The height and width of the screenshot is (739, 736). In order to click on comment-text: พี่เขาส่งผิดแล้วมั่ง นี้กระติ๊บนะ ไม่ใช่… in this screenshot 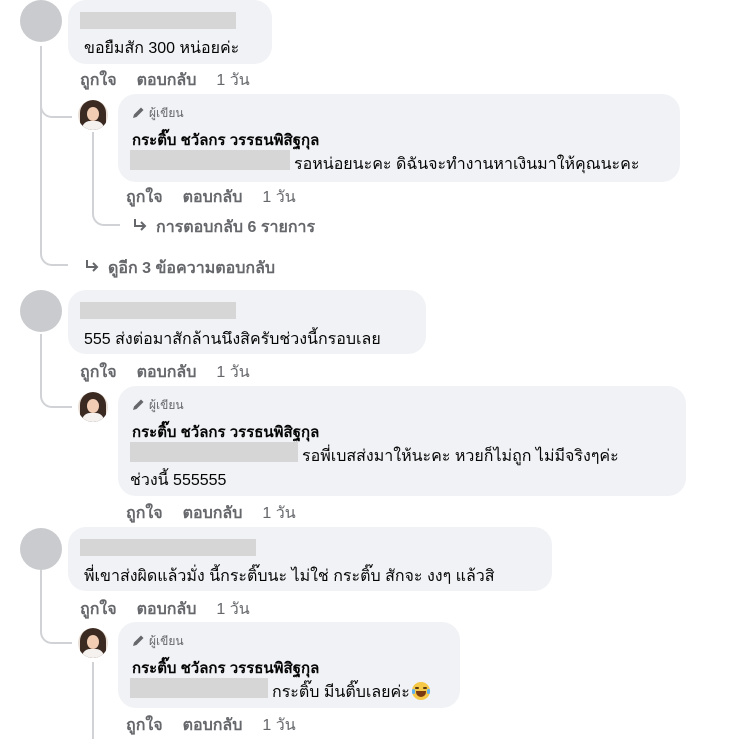, I will do `click(289, 576)`.